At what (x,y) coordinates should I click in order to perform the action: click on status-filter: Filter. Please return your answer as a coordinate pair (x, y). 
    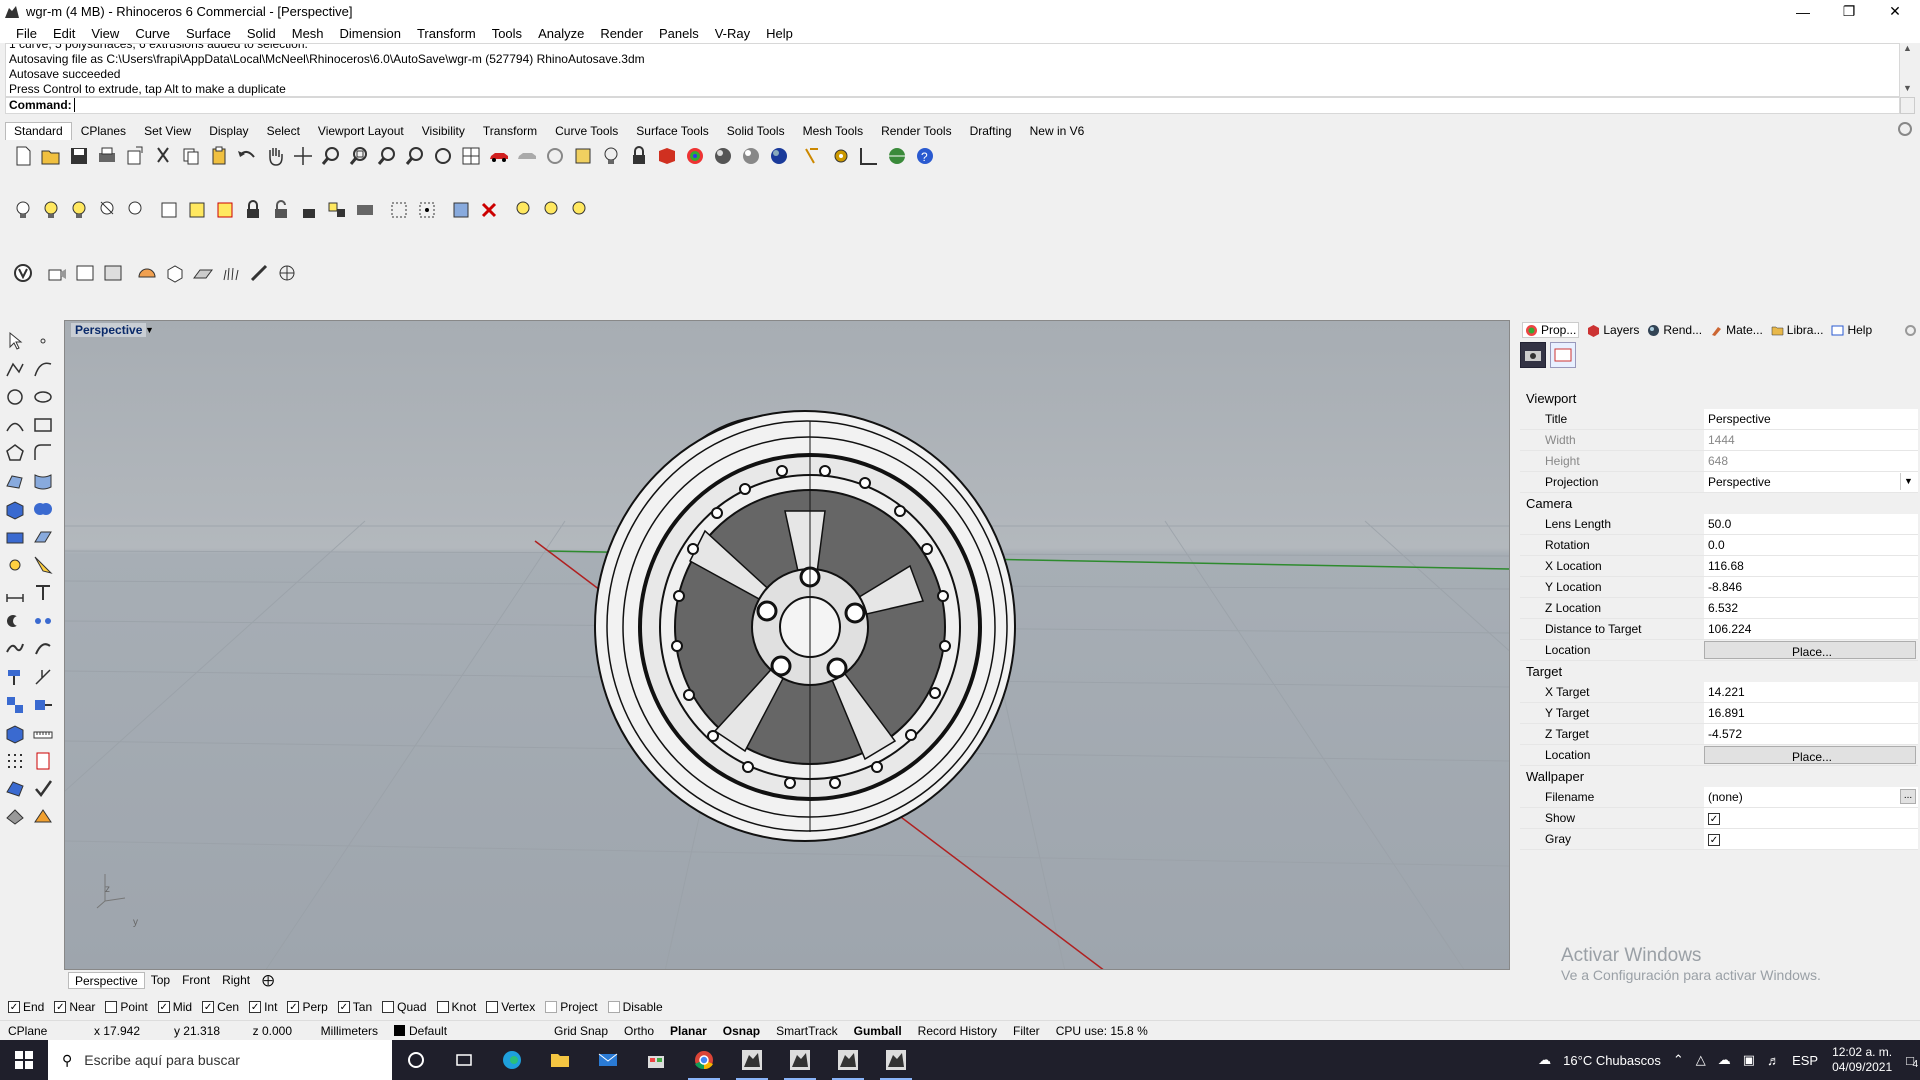
    Looking at the image, I should click on (1026, 1031).